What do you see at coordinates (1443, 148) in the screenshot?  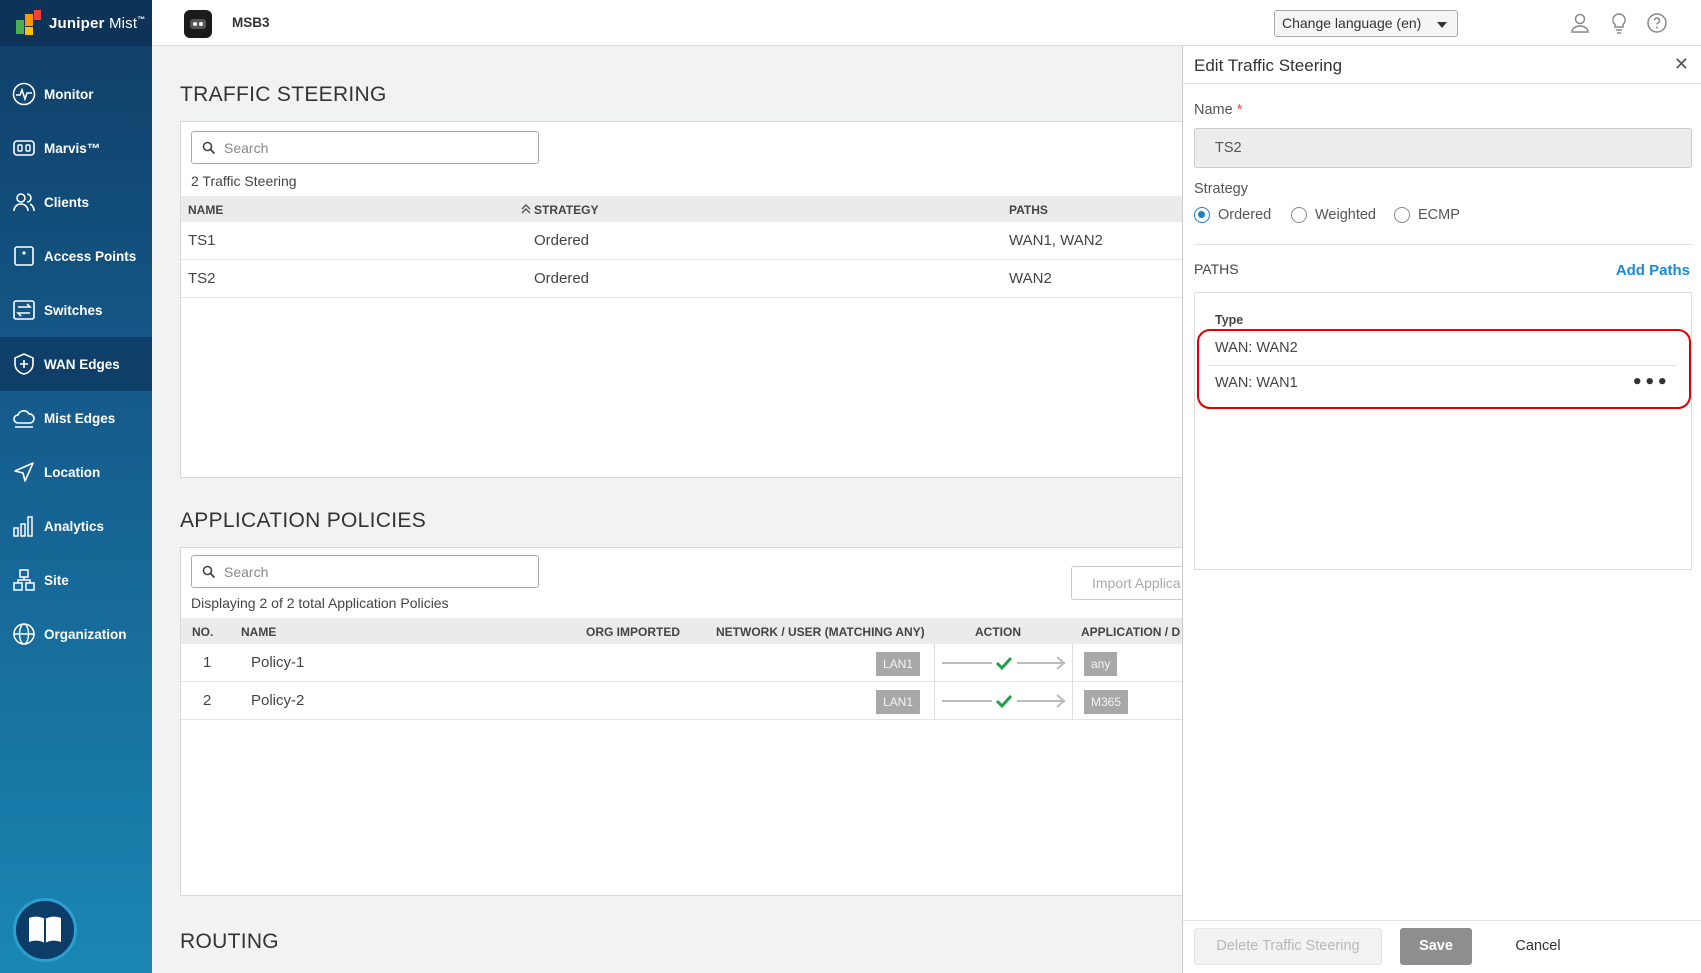 I see `name-field: TS2` at bounding box center [1443, 148].